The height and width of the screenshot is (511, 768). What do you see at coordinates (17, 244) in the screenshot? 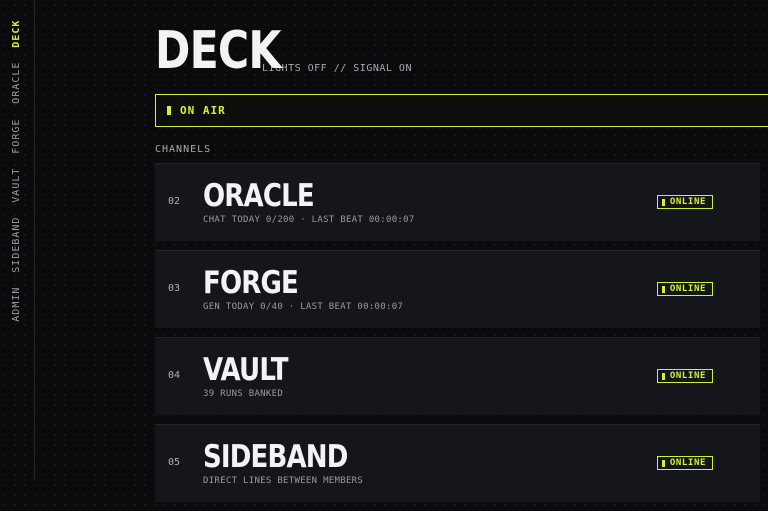
I see `sidebar-item-sideband: SIDEBAND` at bounding box center [17, 244].